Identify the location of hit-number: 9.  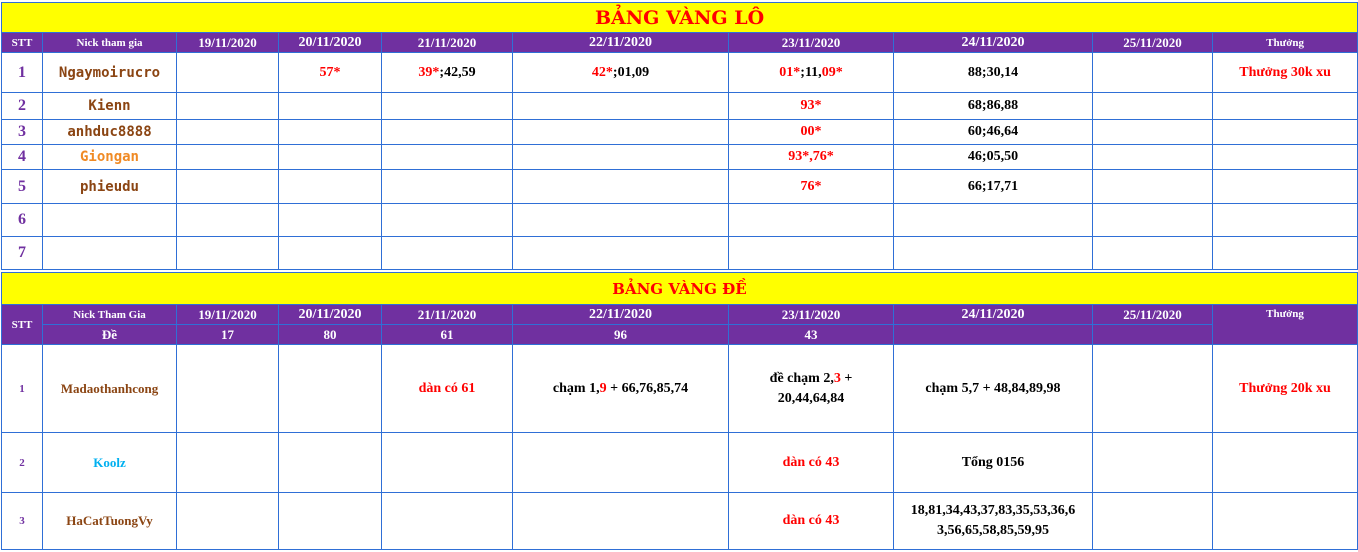
(603, 388).